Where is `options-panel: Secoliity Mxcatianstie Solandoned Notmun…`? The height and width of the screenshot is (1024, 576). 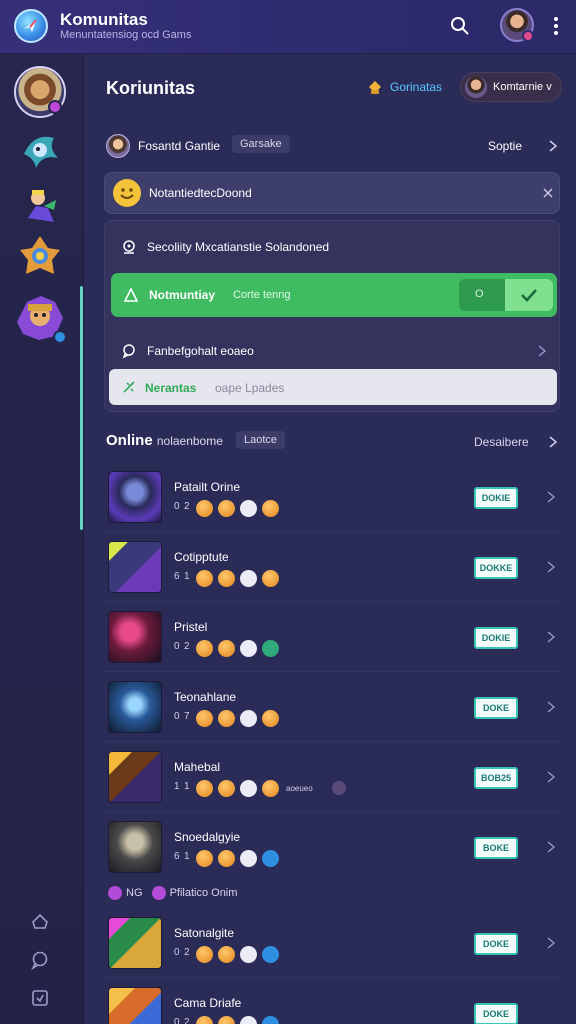 options-panel: Secoliity Mxcatianstie Solandoned Notmun… is located at coordinates (332, 316).